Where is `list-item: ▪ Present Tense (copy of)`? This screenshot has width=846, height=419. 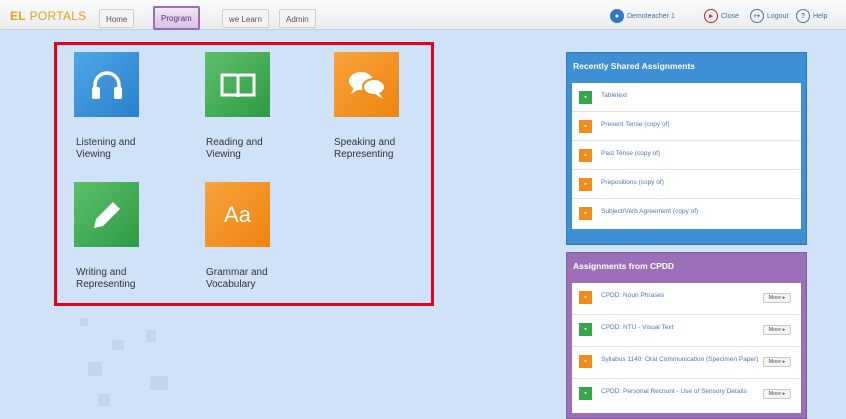
list-item: ▪ Present Tense (copy of) is located at coordinates (686, 126).